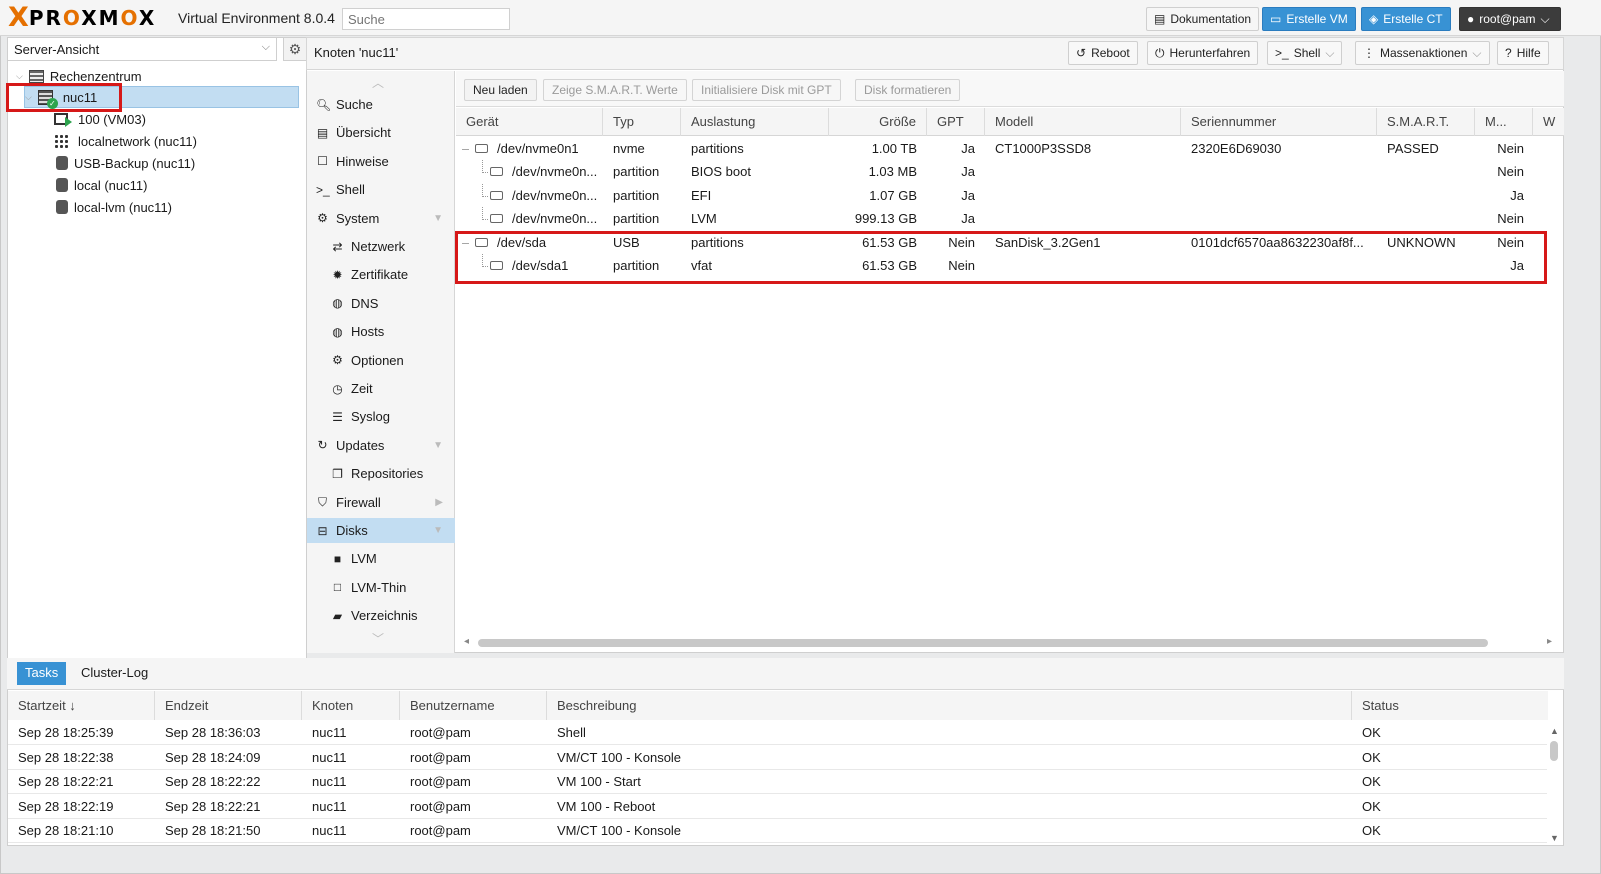  Describe the element at coordinates (1430, 195) in the screenshot. I see `disk-smart-cell` at that location.